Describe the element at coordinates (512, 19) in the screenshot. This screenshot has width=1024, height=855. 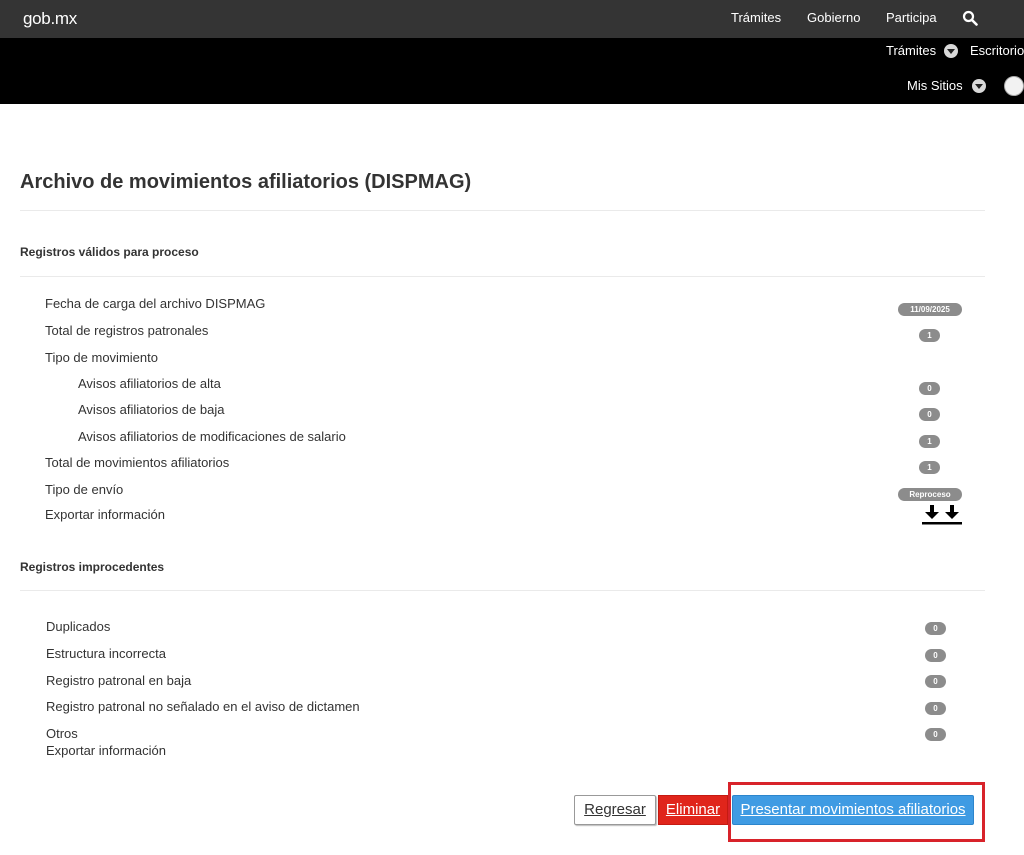
I see `top-navbar: gob.mx Trámites Gobierno Participa` at that location.